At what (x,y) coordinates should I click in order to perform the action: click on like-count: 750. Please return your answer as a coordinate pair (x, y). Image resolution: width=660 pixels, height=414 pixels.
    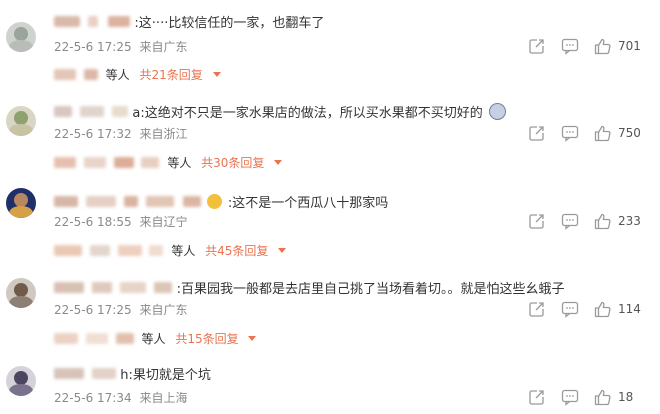
    Looking at the image, I should click on (629, 133).